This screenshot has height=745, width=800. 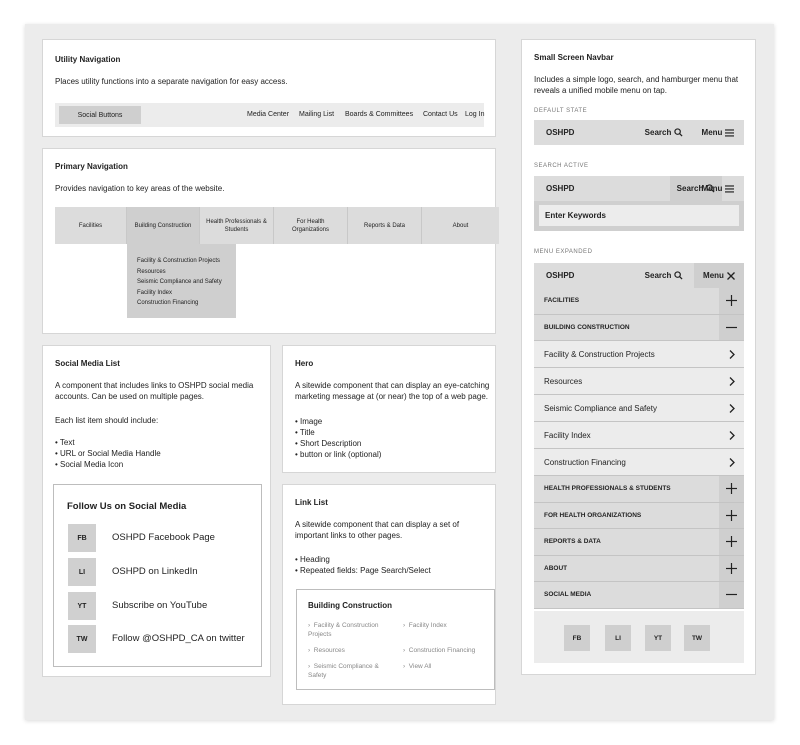 What do you see at coordinates (178, 639) in the screenshot?
I see `social-link-text: Follow @OSHPD_CA on twitter` at bounding box center [178, 639].